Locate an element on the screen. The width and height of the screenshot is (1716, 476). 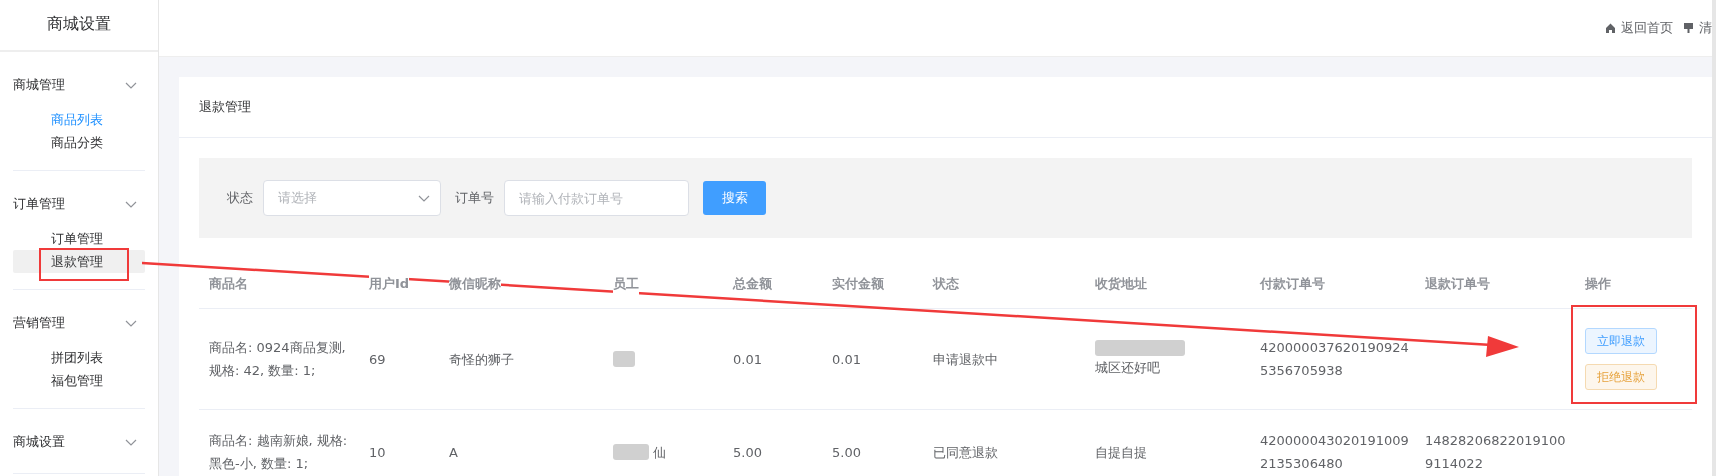
menu-group: 订单管理 is located at coordinates (79, 204).